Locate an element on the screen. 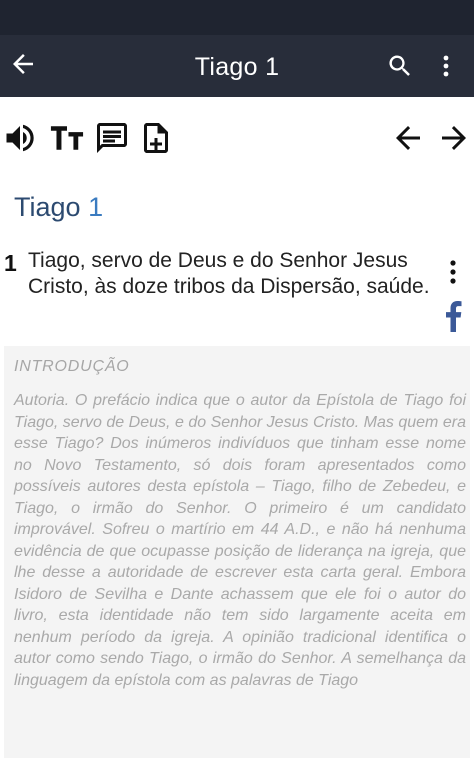 This screenshot has width=474, height=758. chapter-book: Tiago is located at coordinates (47, 207).